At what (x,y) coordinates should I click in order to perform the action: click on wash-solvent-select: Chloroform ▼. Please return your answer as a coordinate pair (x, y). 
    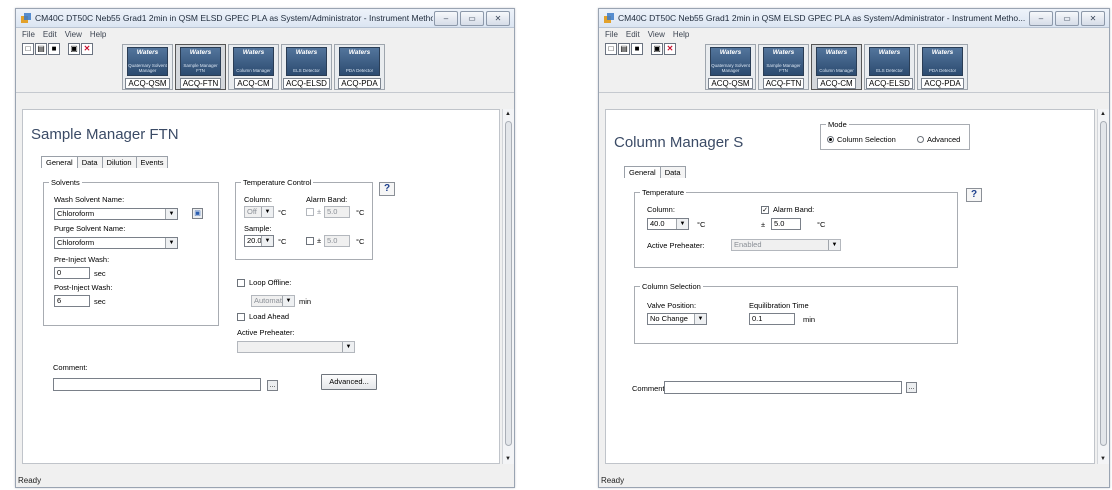
    Looking at the image, I should click on (116, 214).